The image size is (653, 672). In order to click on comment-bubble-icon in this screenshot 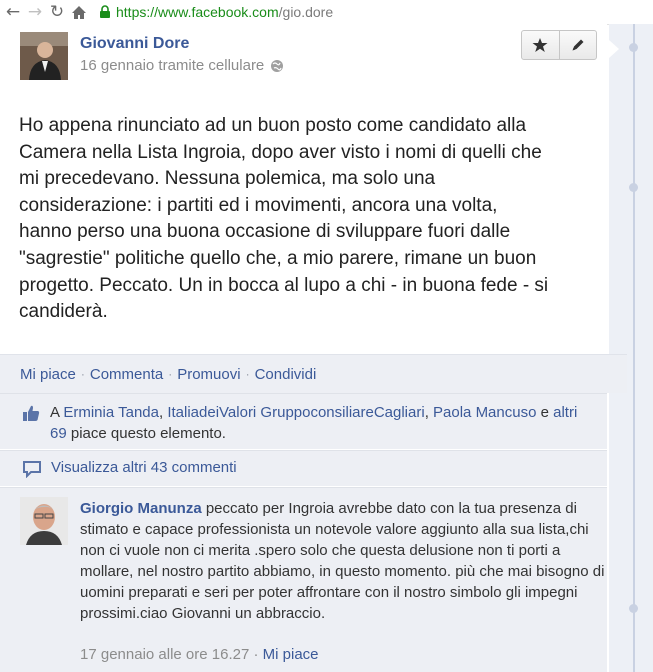, I will do `click(32, 469)`.